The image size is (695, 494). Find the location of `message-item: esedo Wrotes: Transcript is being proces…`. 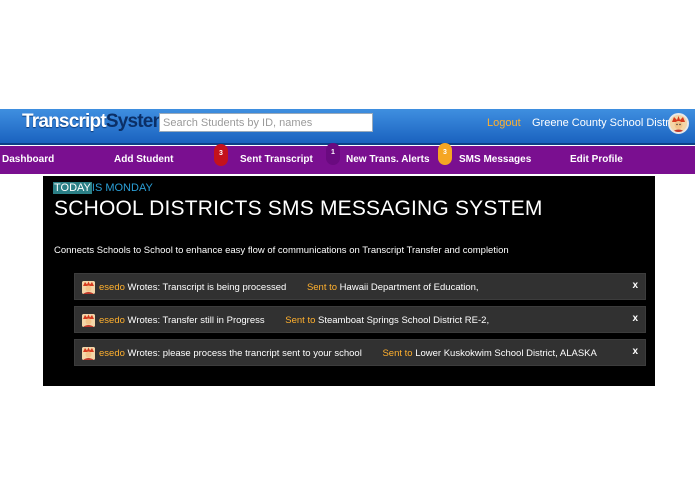

message-item: esedo Wrotes: Transcript is being proces… is located at coordinates (360, 286).